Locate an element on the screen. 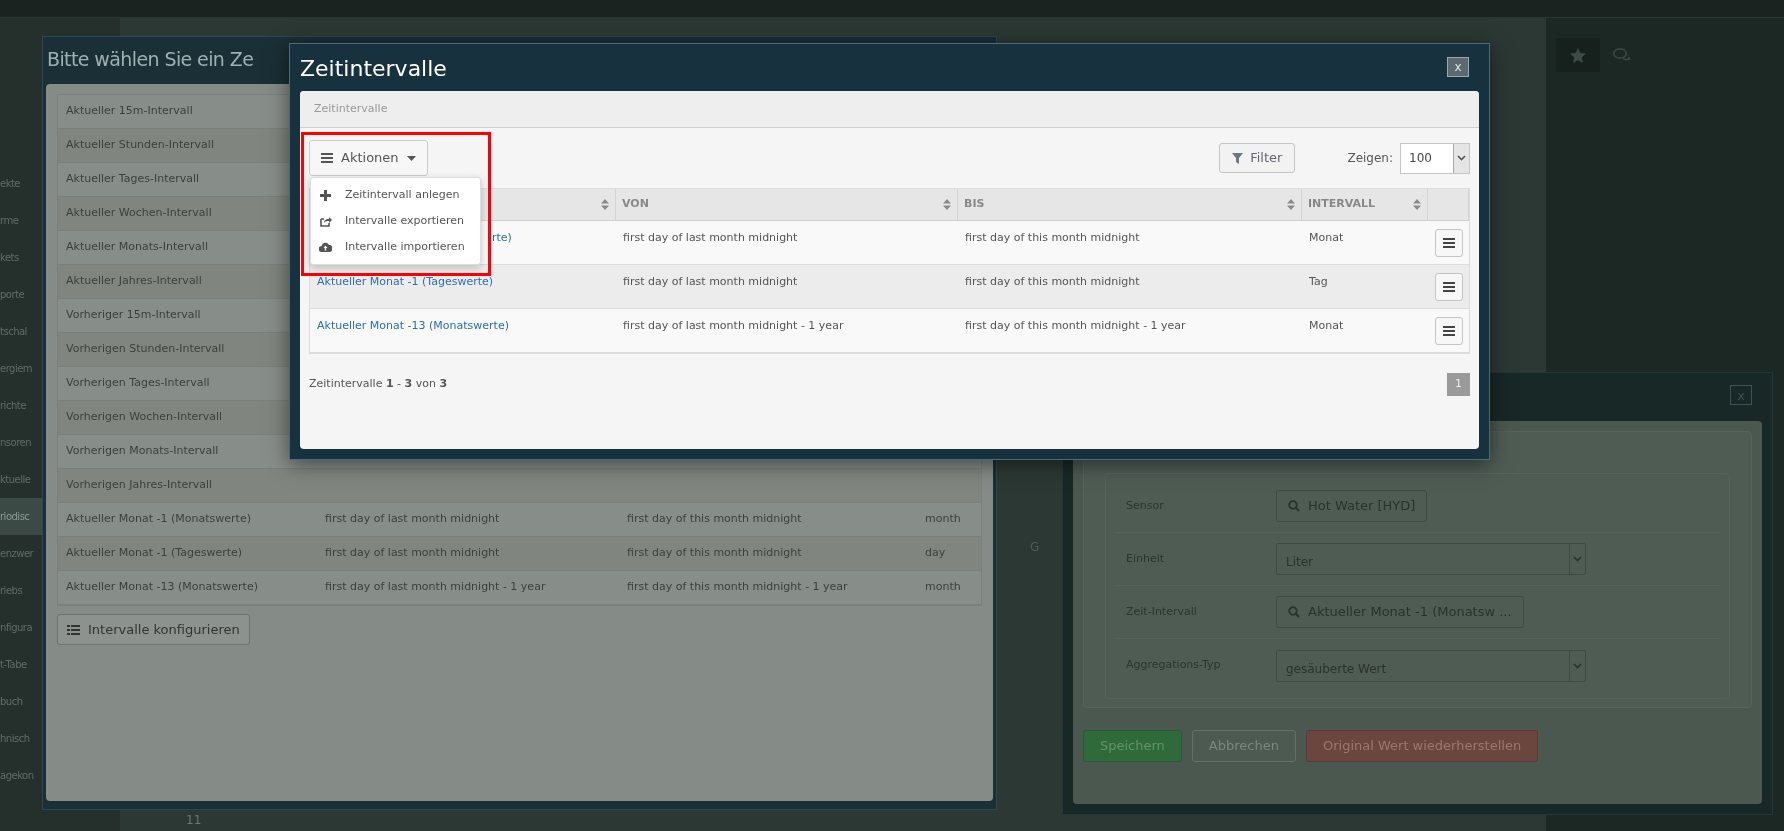 This screenshot has height=831, width=1784. sidebar-item: buch is located at coordinates (21, 701).